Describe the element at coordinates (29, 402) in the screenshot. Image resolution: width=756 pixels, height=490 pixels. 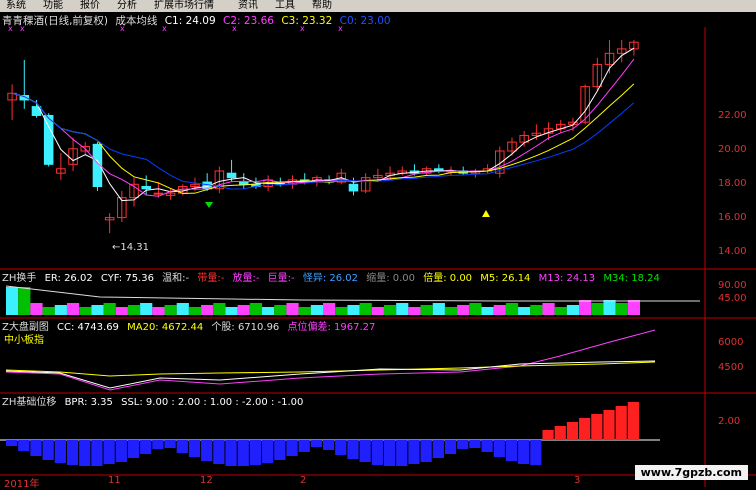
I see `bpr-panel-name: ZH基础位移` at that location.